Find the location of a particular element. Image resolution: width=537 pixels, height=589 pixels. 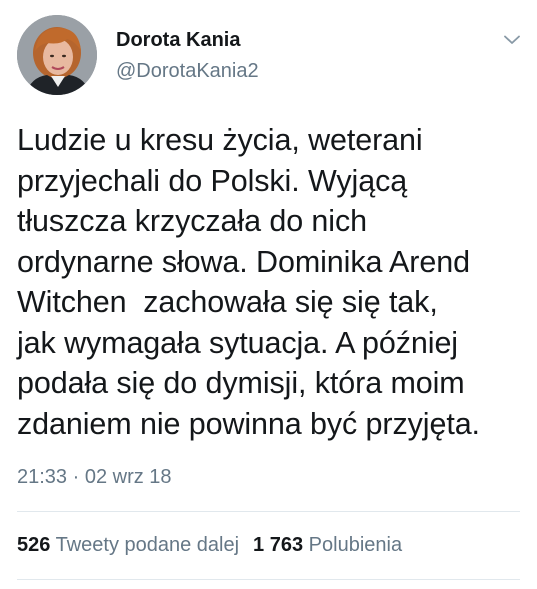

tweet-timestamp: 21:33 · 02 wrz 18 is located at coordinates (94, 477).